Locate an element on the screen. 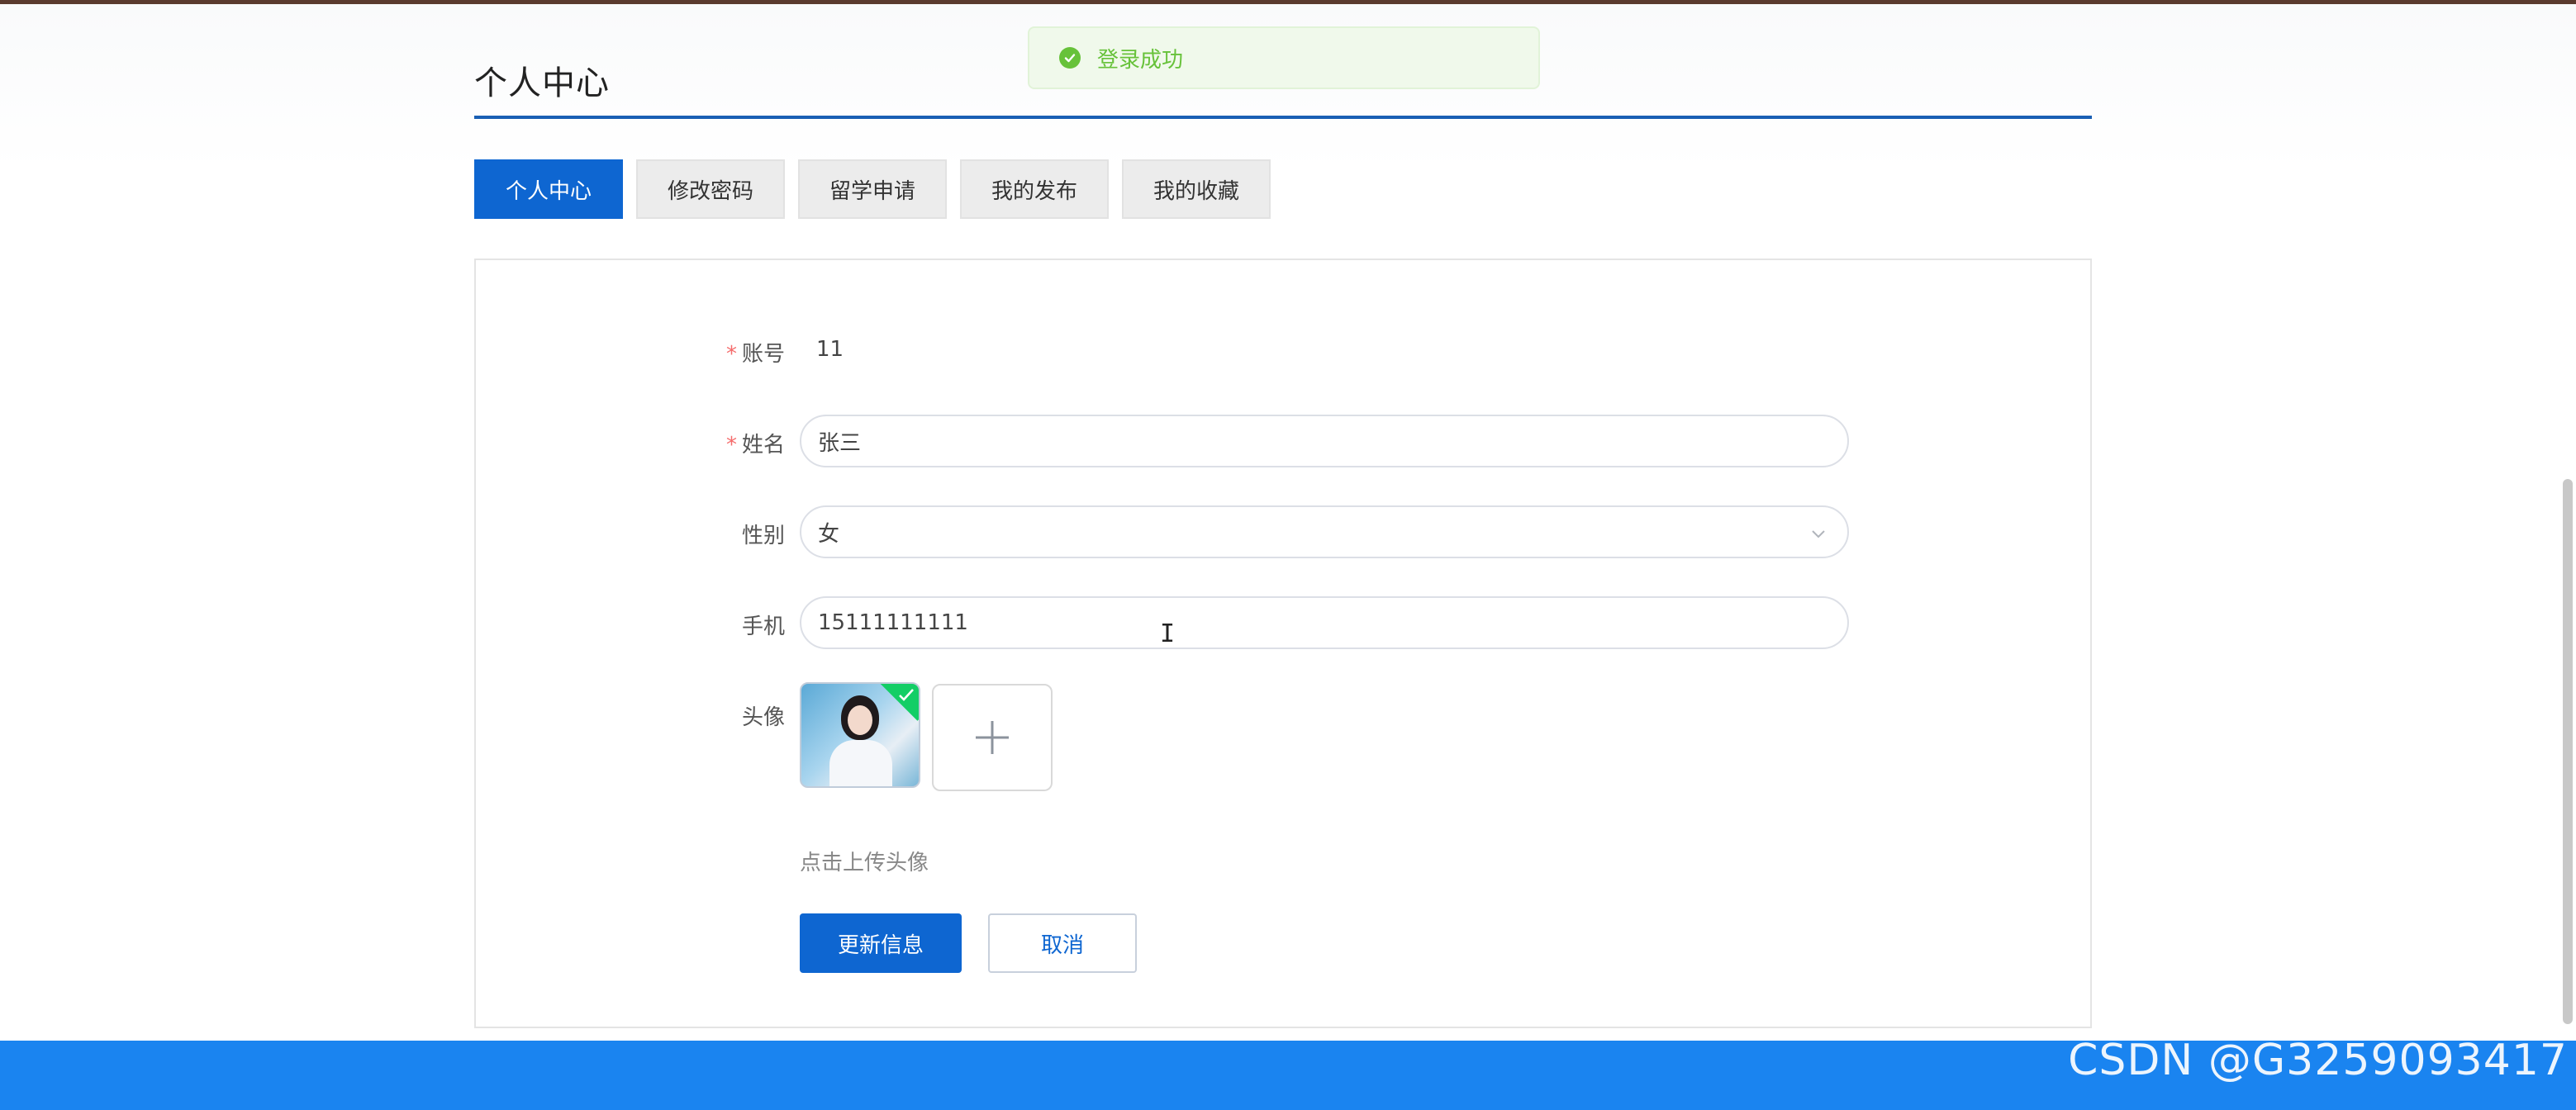 The image size is (2576, 1110). title-underline is located at coordinates (1283, 118).